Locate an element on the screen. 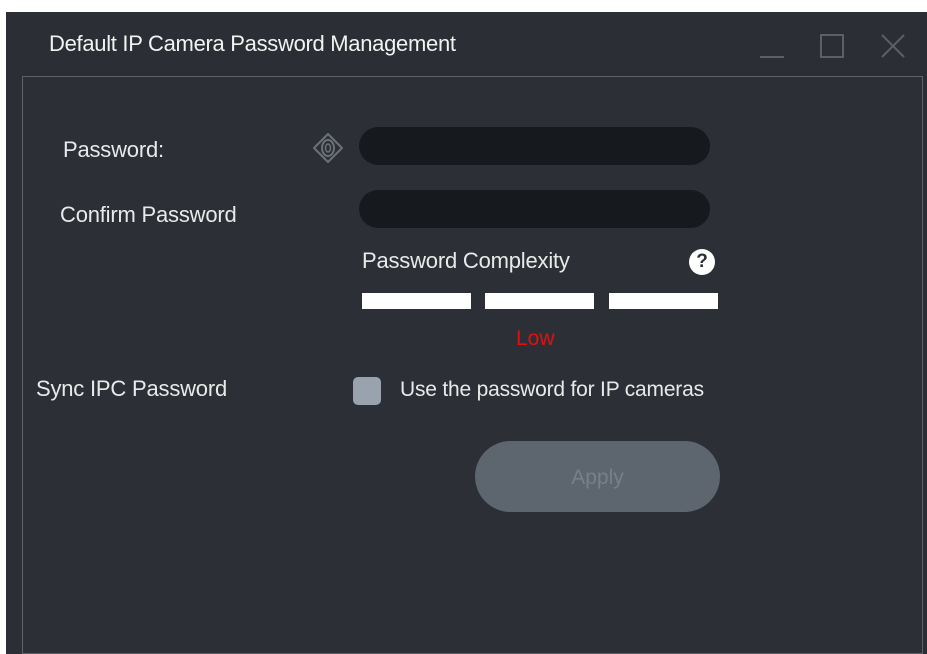  confirm-password-input is located at coordinates (534, 209).